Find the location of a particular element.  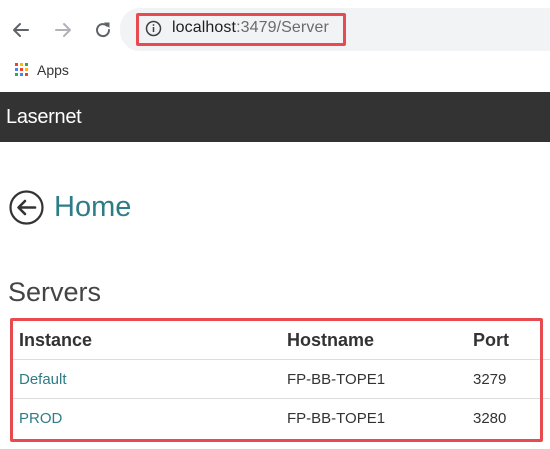

forward-button is located at coordinates (63, 30).